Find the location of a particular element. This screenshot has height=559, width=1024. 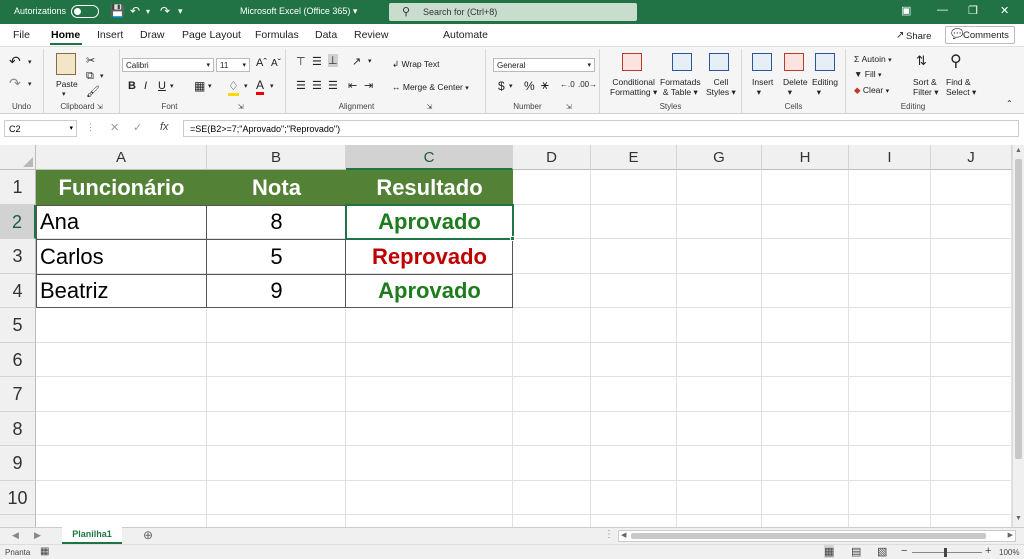

save-icon: 💾 is located at coordinates (117, 11).